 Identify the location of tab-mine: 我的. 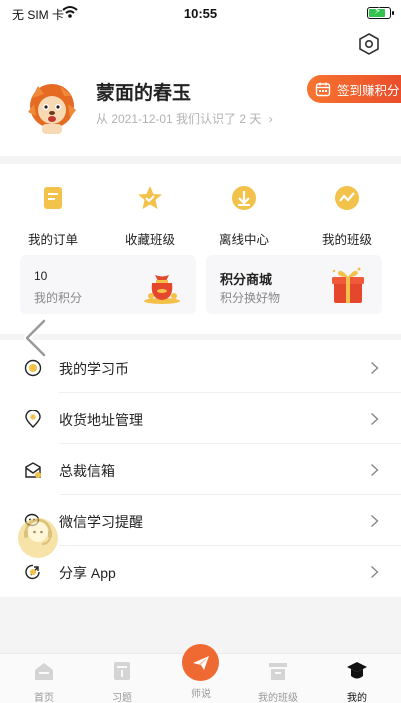
(357, 678).